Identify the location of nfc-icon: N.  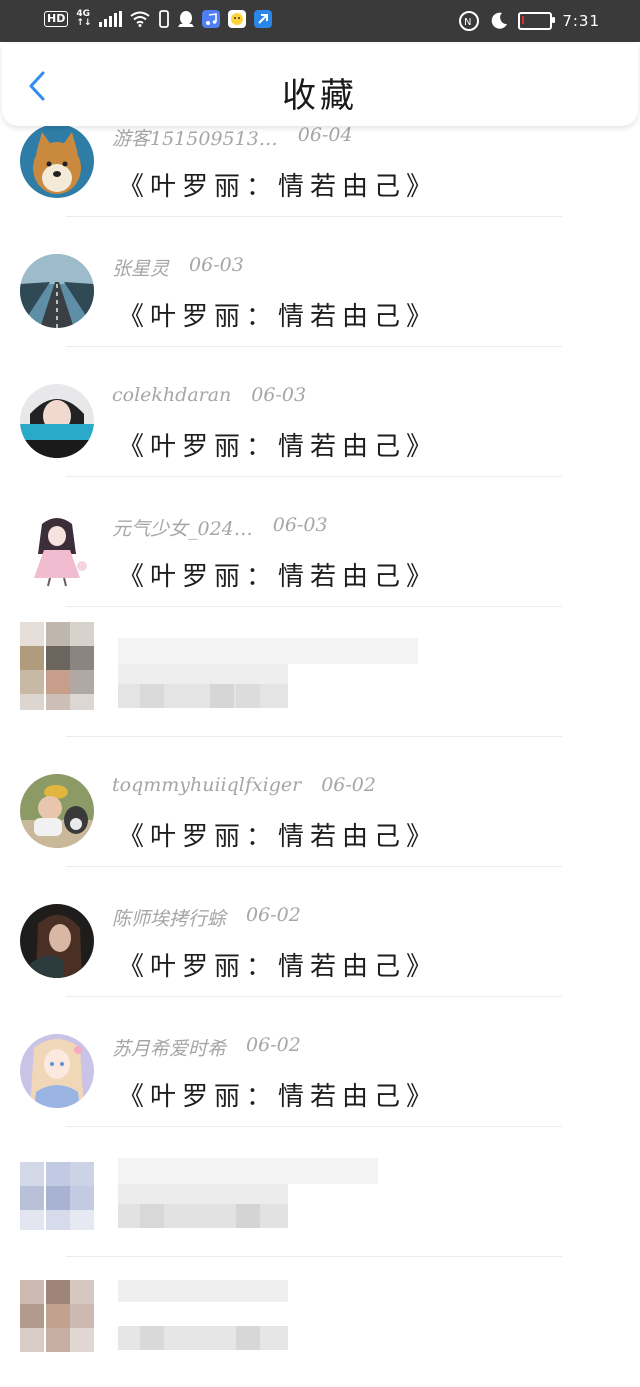
(469, 21).